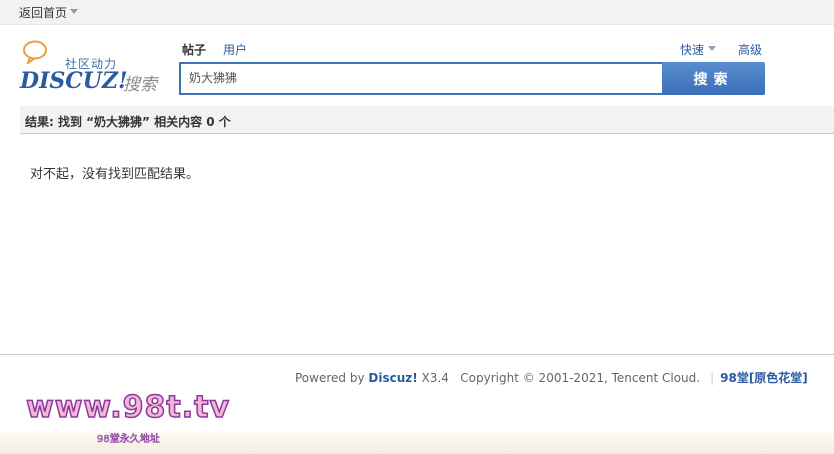 The width and height of the screenshot is (834, 454). Describe the element at coordinates (74, 81) in the screenshot. I see `logo-brand: DISCUZ!` at that location.